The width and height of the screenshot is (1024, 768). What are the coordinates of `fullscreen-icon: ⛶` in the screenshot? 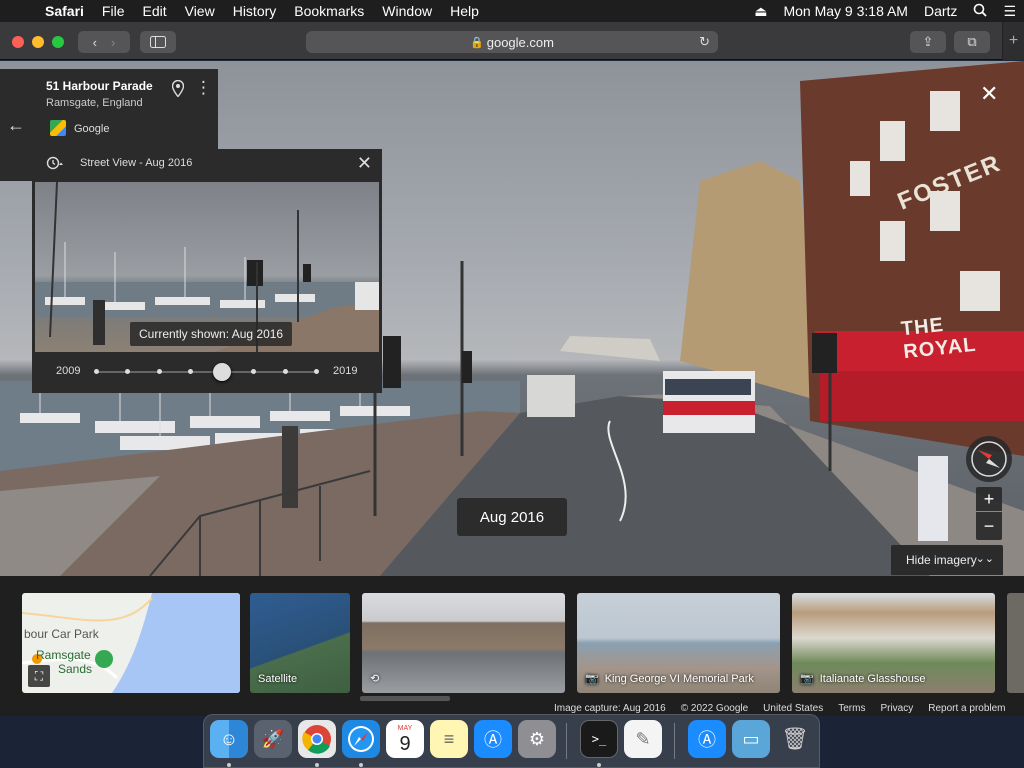 It's located at (39, 676).